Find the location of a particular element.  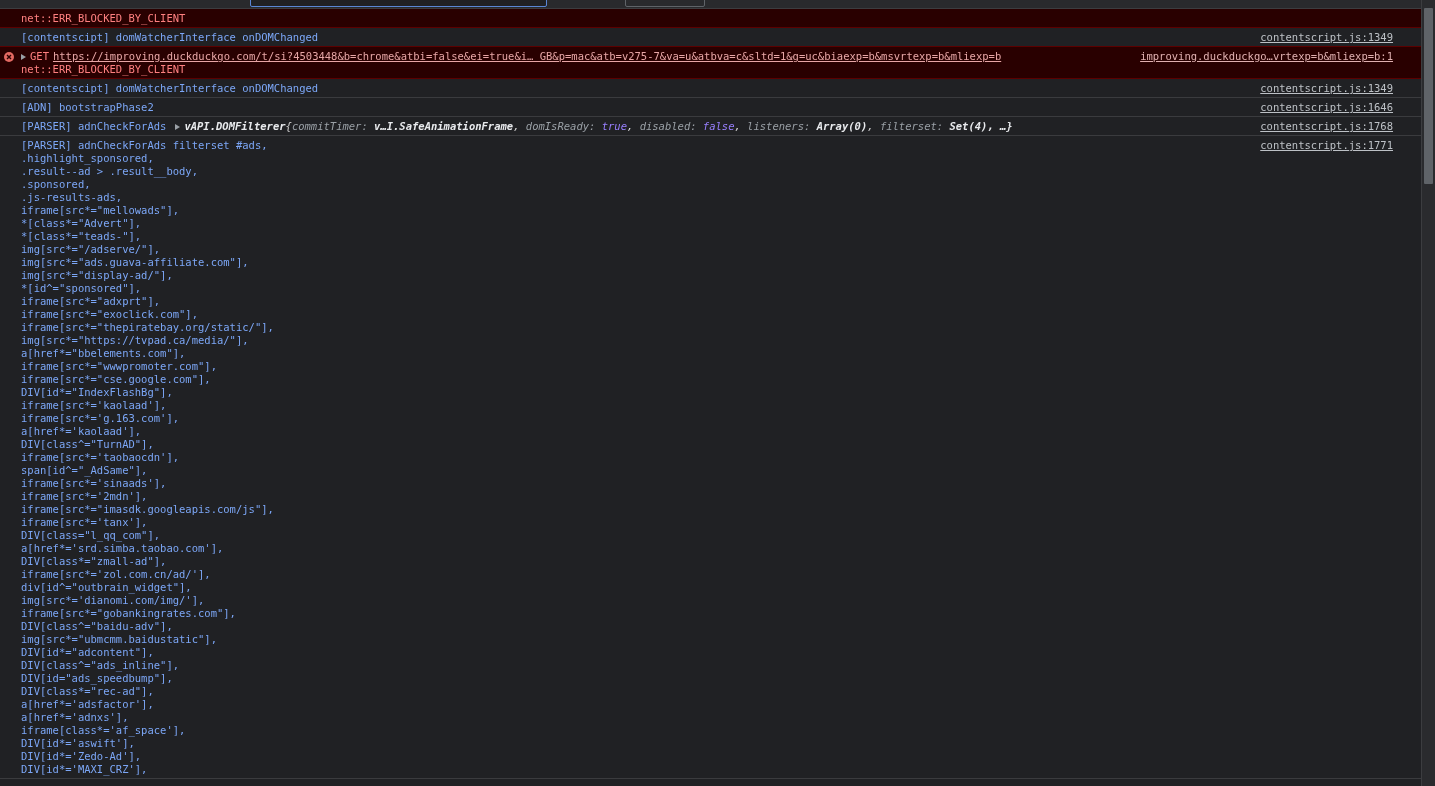

scrollbar is located at coordinates (1428, 393).